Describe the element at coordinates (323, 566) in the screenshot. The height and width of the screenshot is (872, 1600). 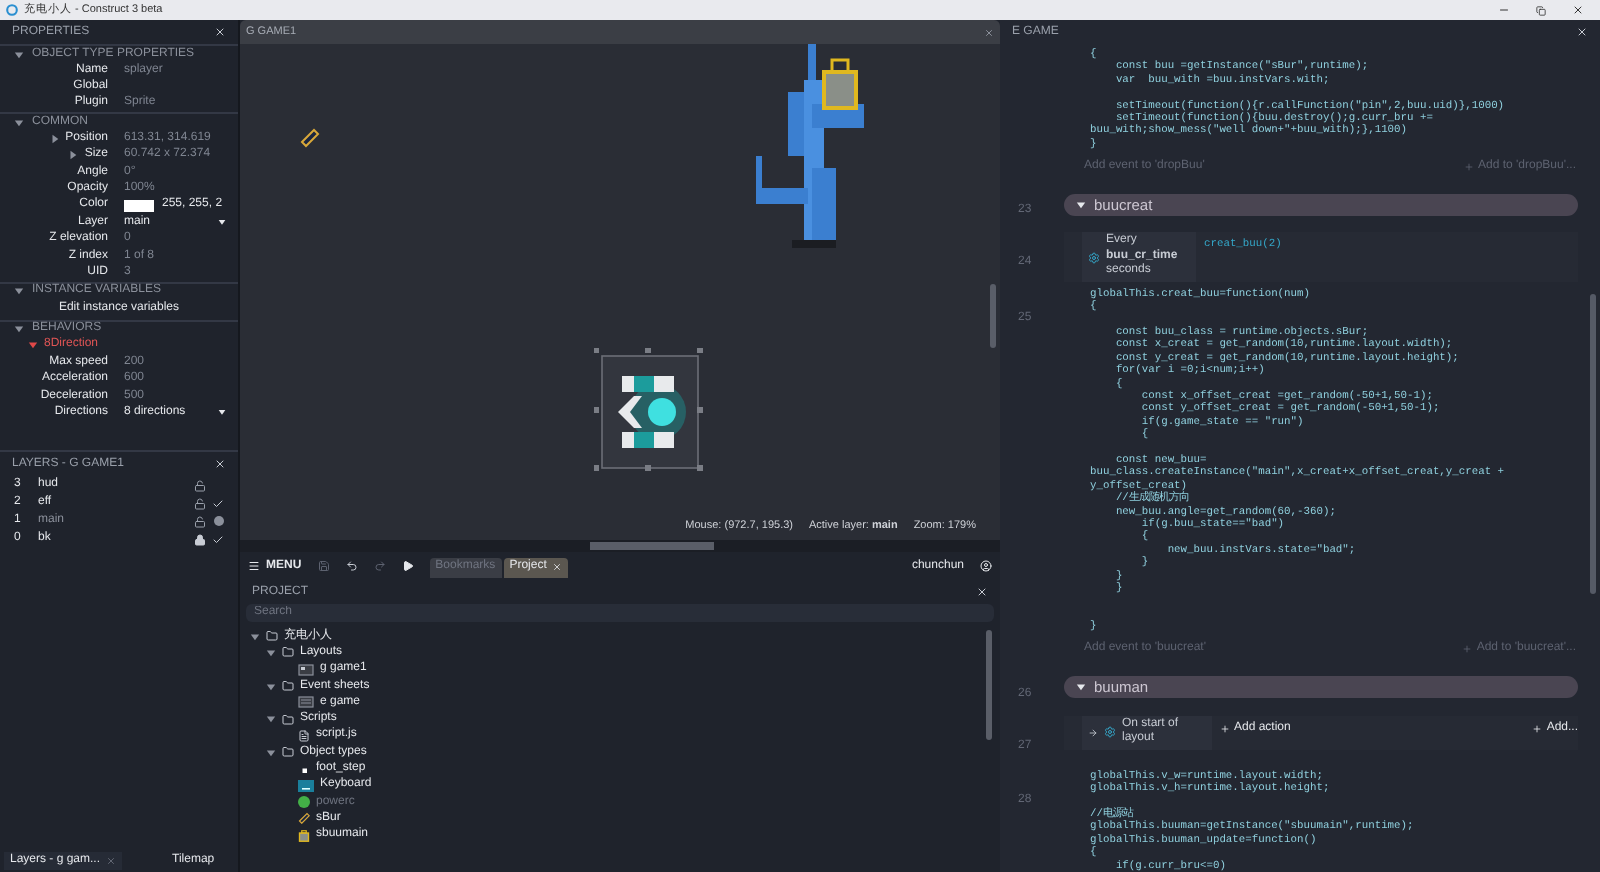
I see `save-icon` at that location.